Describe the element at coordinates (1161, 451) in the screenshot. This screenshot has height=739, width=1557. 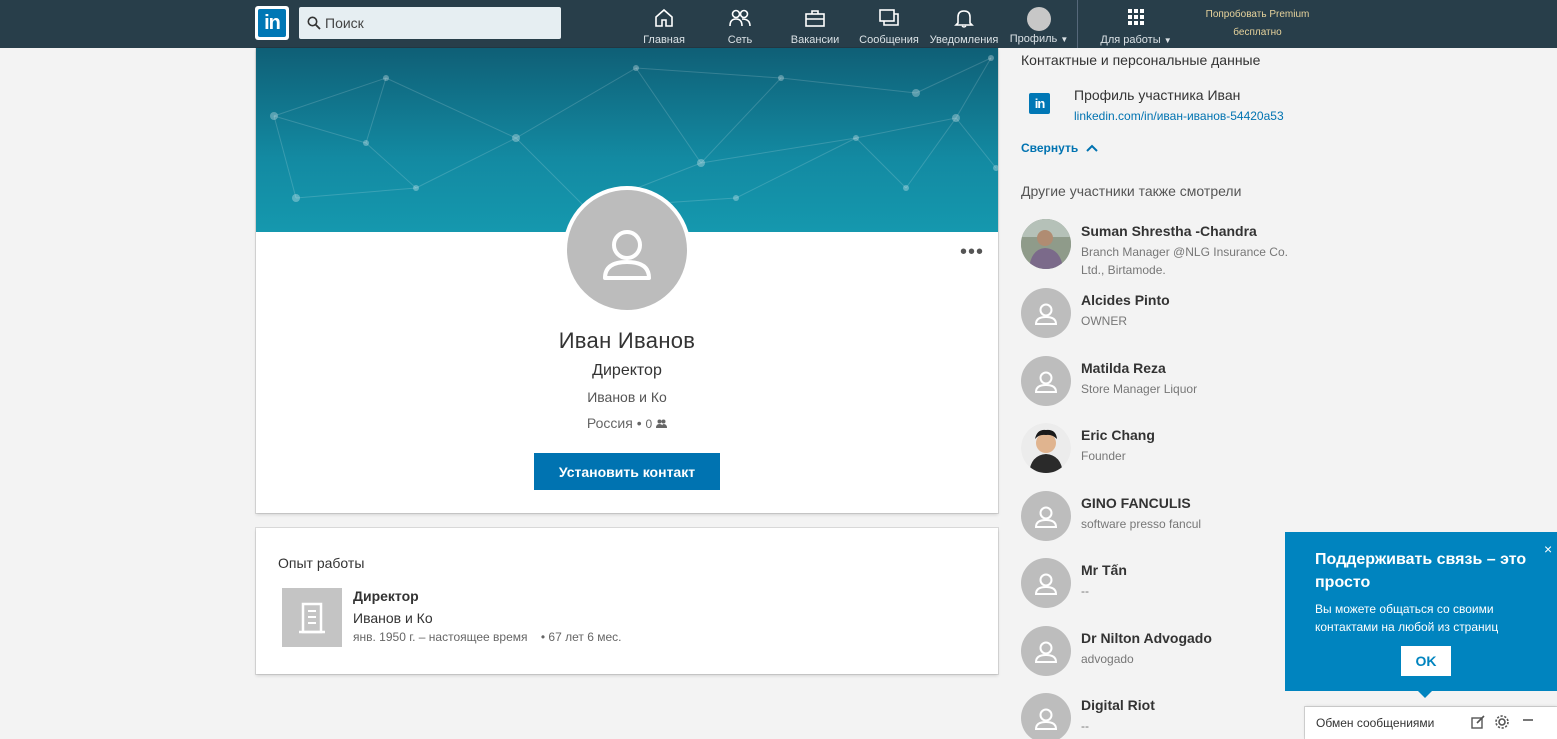
I see `peer-item: Eric Chang Founder` at that location.